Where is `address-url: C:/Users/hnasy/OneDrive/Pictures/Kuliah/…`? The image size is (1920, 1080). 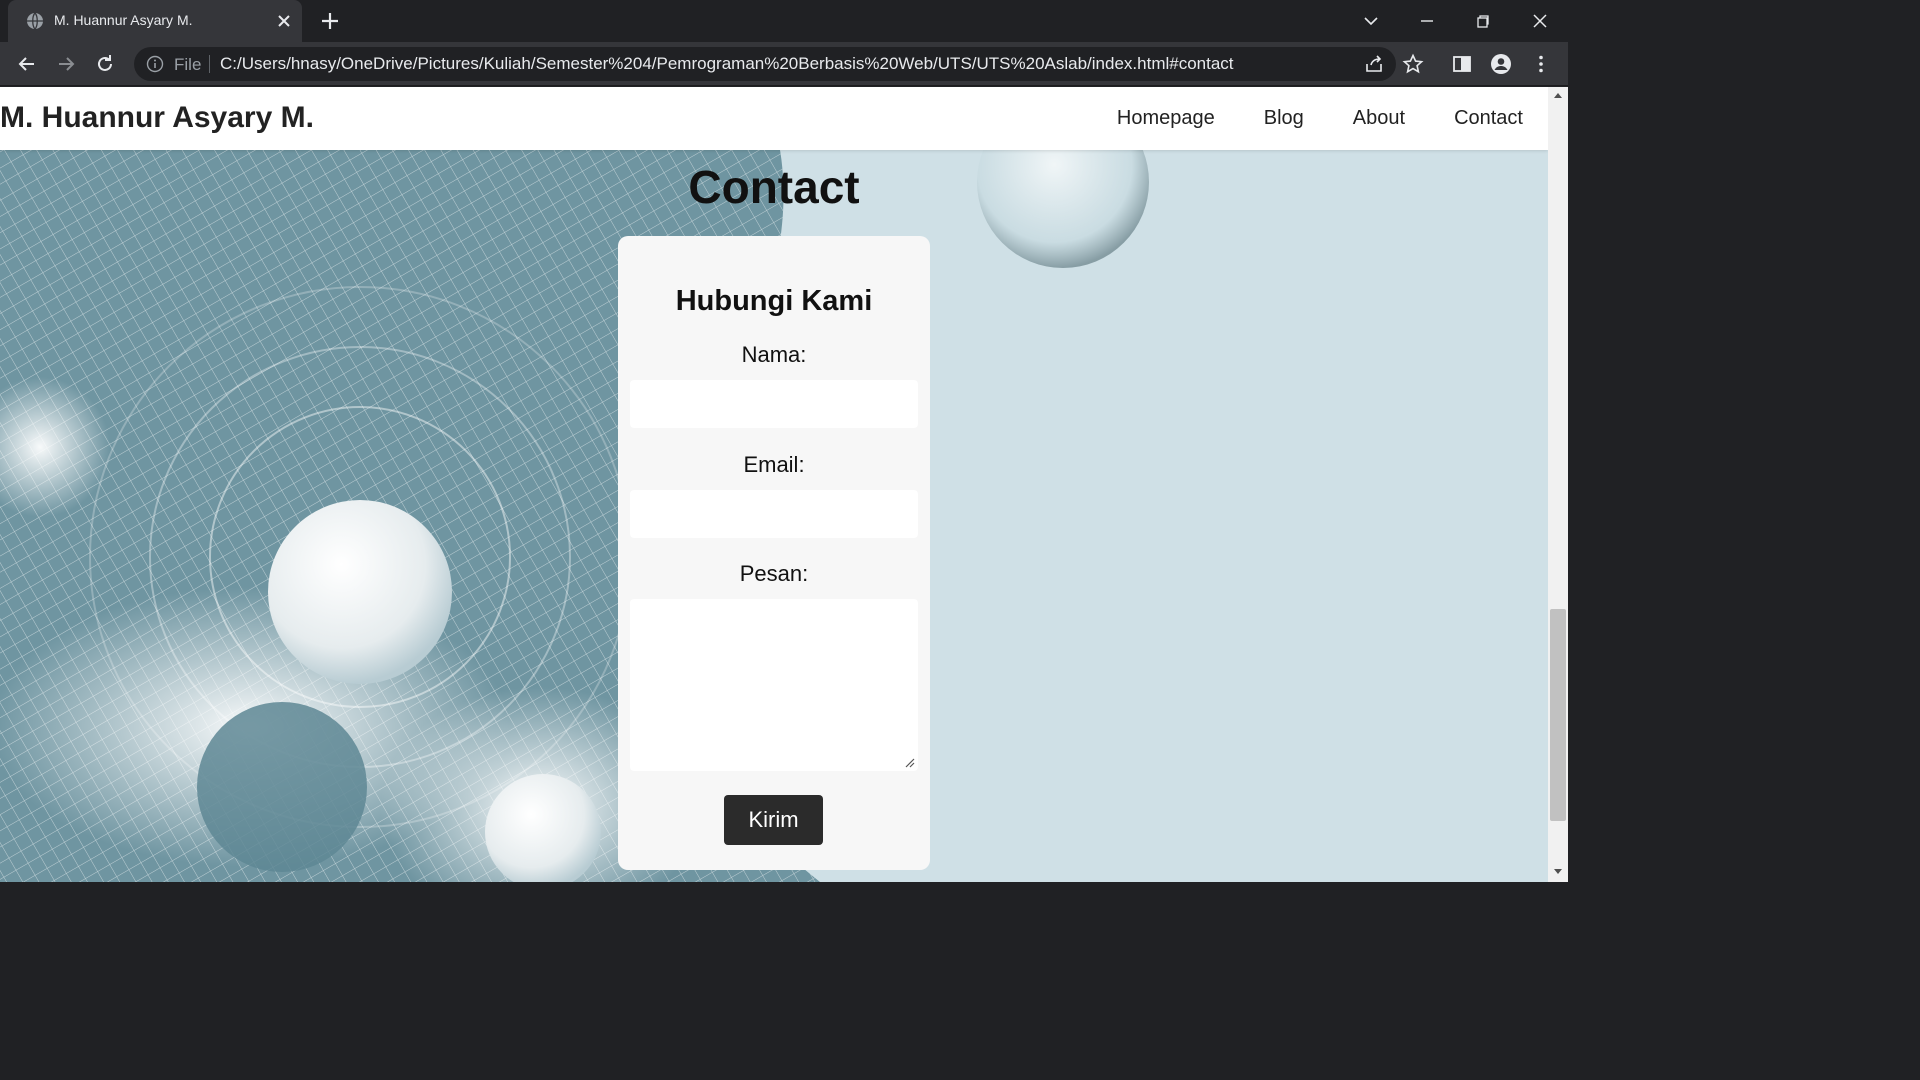 address-url: C:/Users/hnasy/OneDrive/Pictures/Kuliah/… is located at coordinates (727, 64).